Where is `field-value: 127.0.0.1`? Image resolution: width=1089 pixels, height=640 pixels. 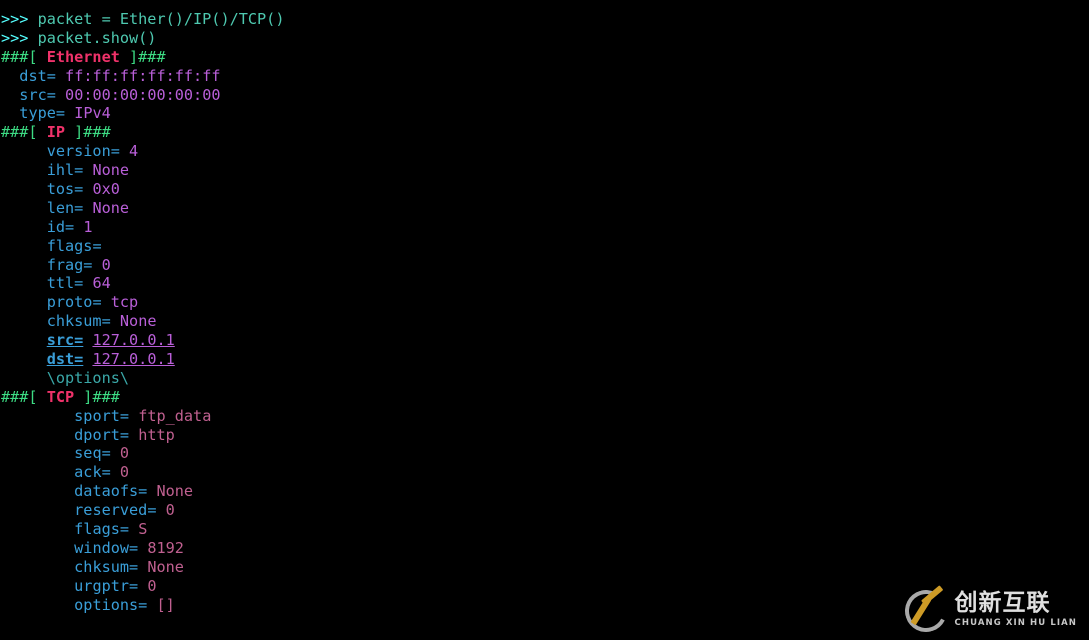
field-value: 127.0.0.1 is located at coordinates (133, 340).